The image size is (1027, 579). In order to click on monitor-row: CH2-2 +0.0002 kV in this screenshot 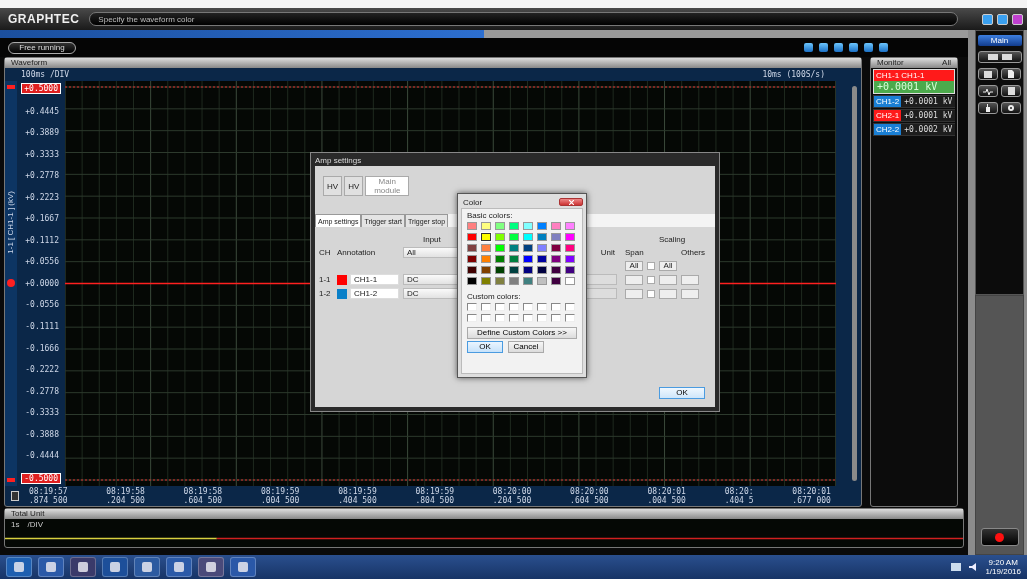, I will do `click(914, 129)`.